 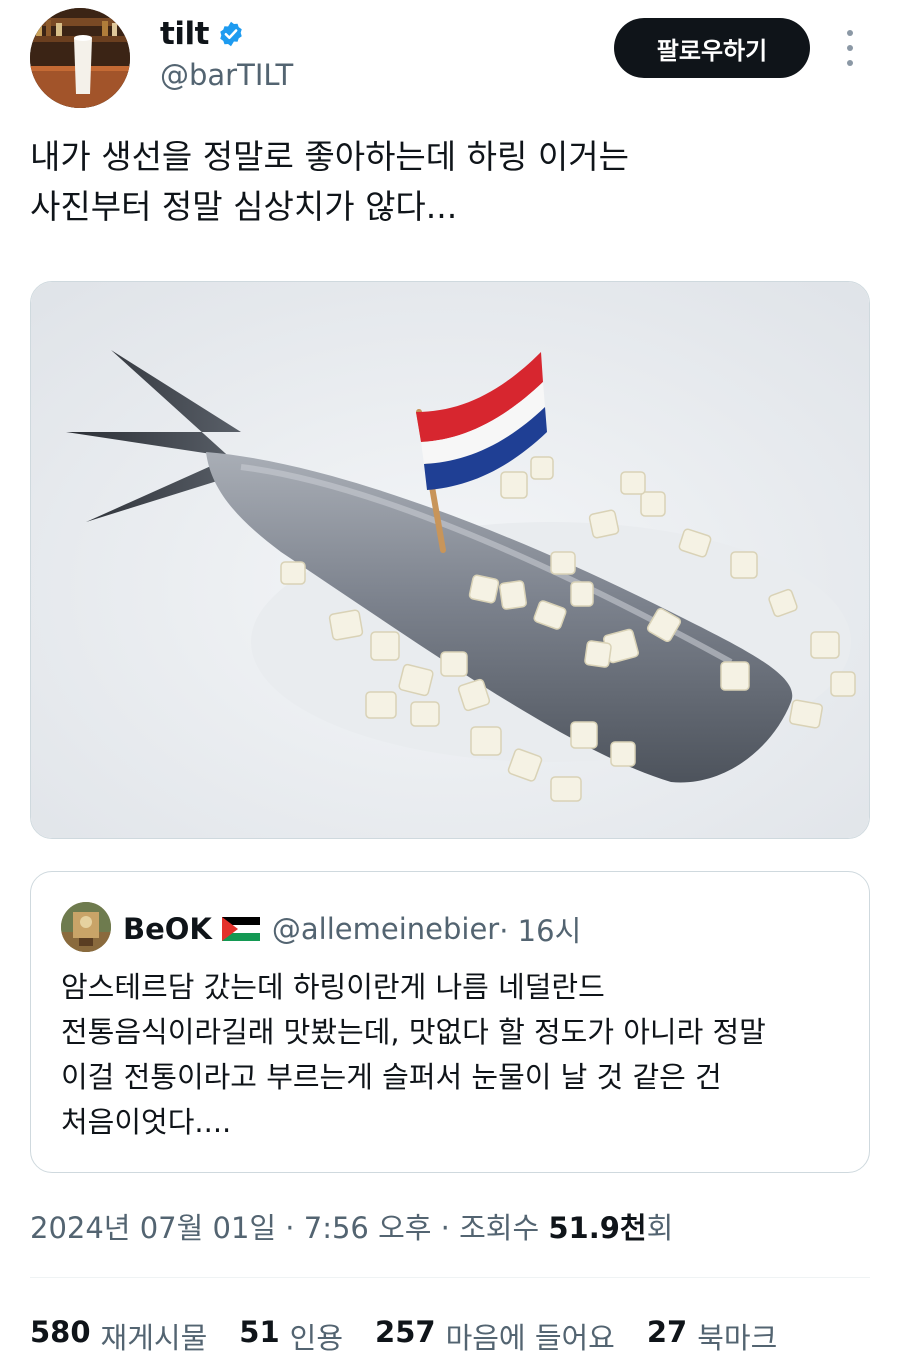 What do you see at coordinates (289, 1228) in the screenshot?
I see `tweet-timestamp: 2024년 07월 01일 · 7:56 오후 · 조회수` at bounding box center [289, 1228].